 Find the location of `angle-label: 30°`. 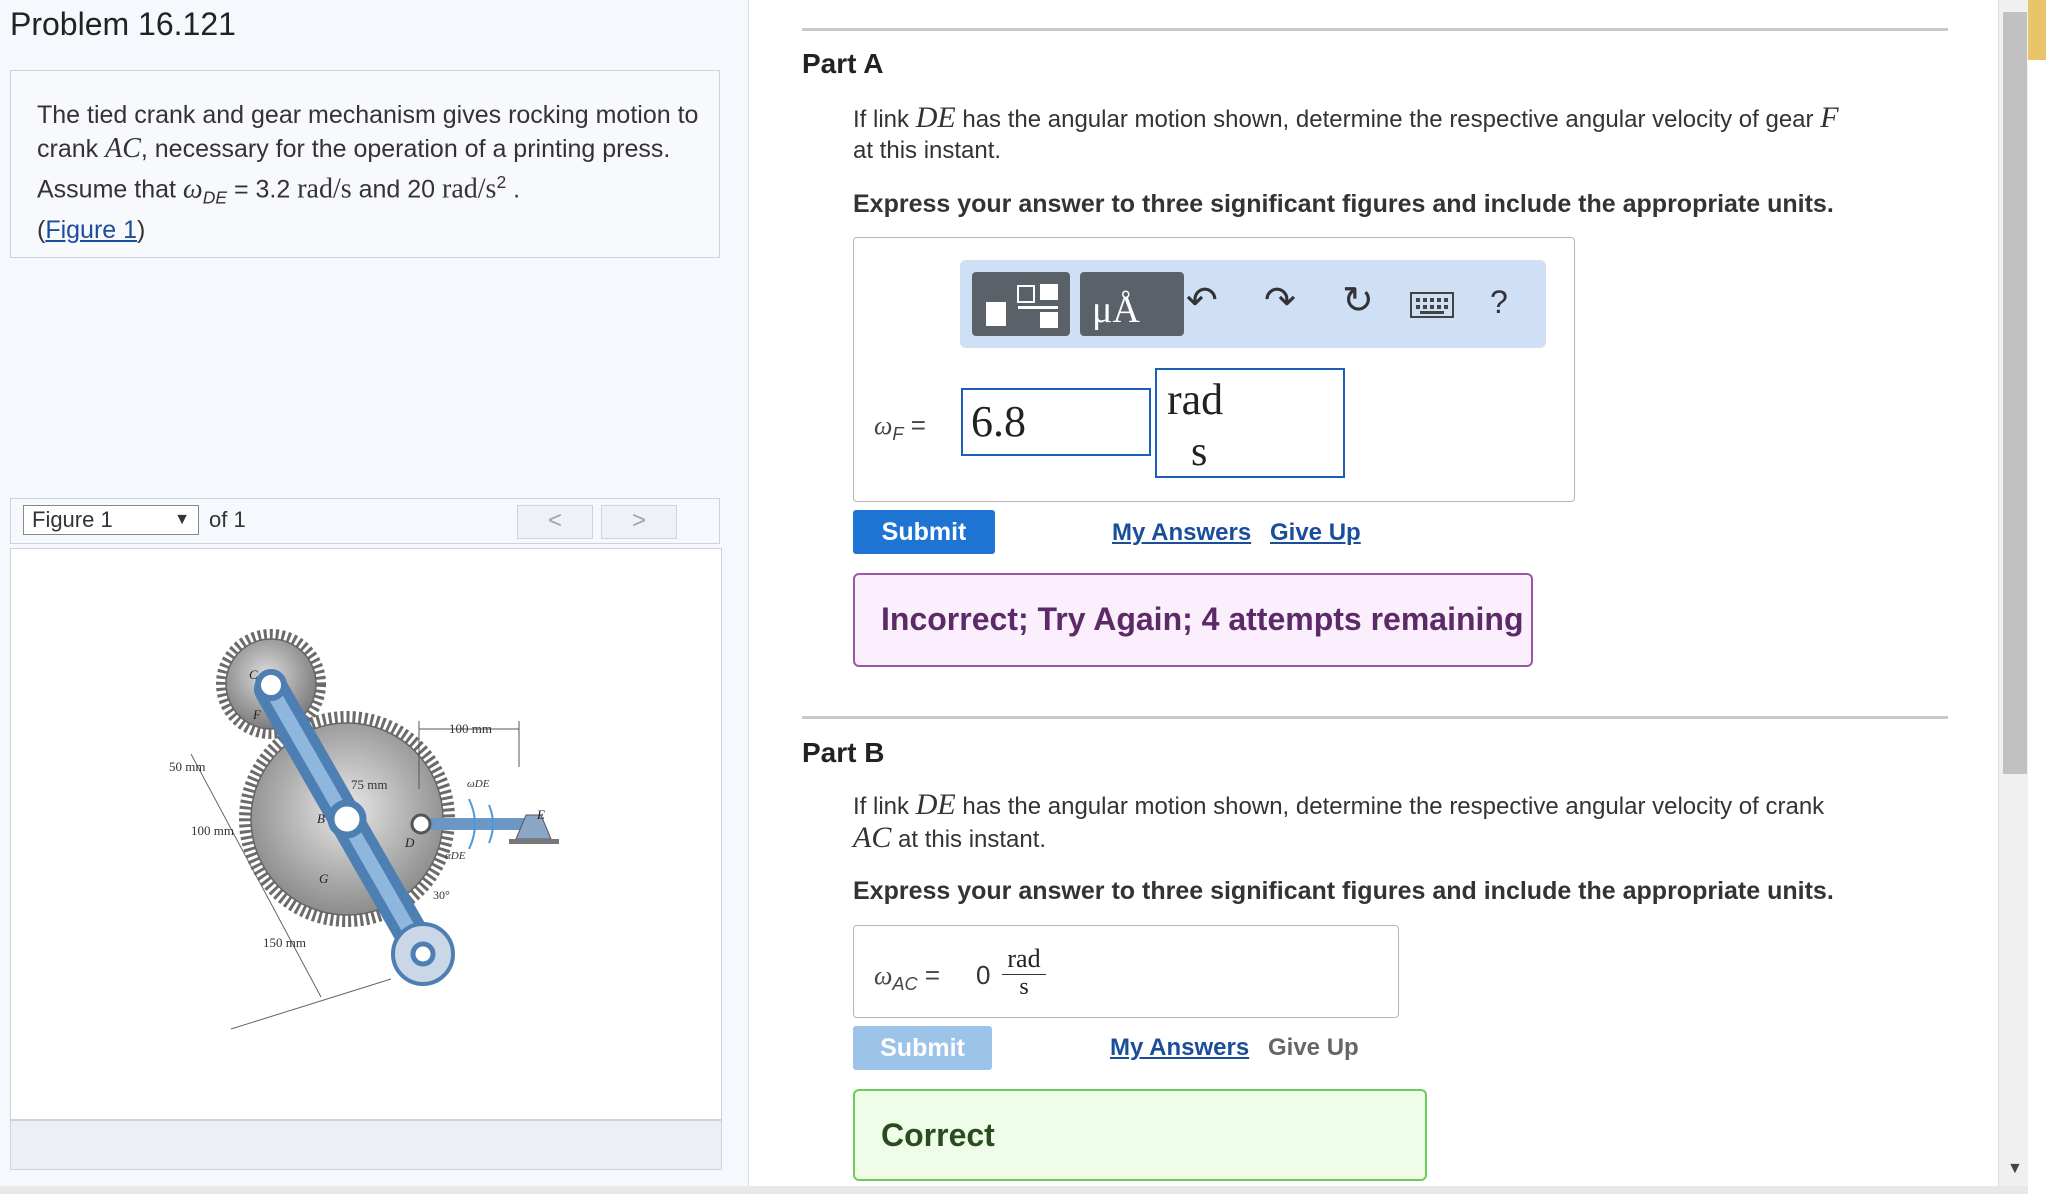

angle-label: 30° is located at coordinates (441, 895).